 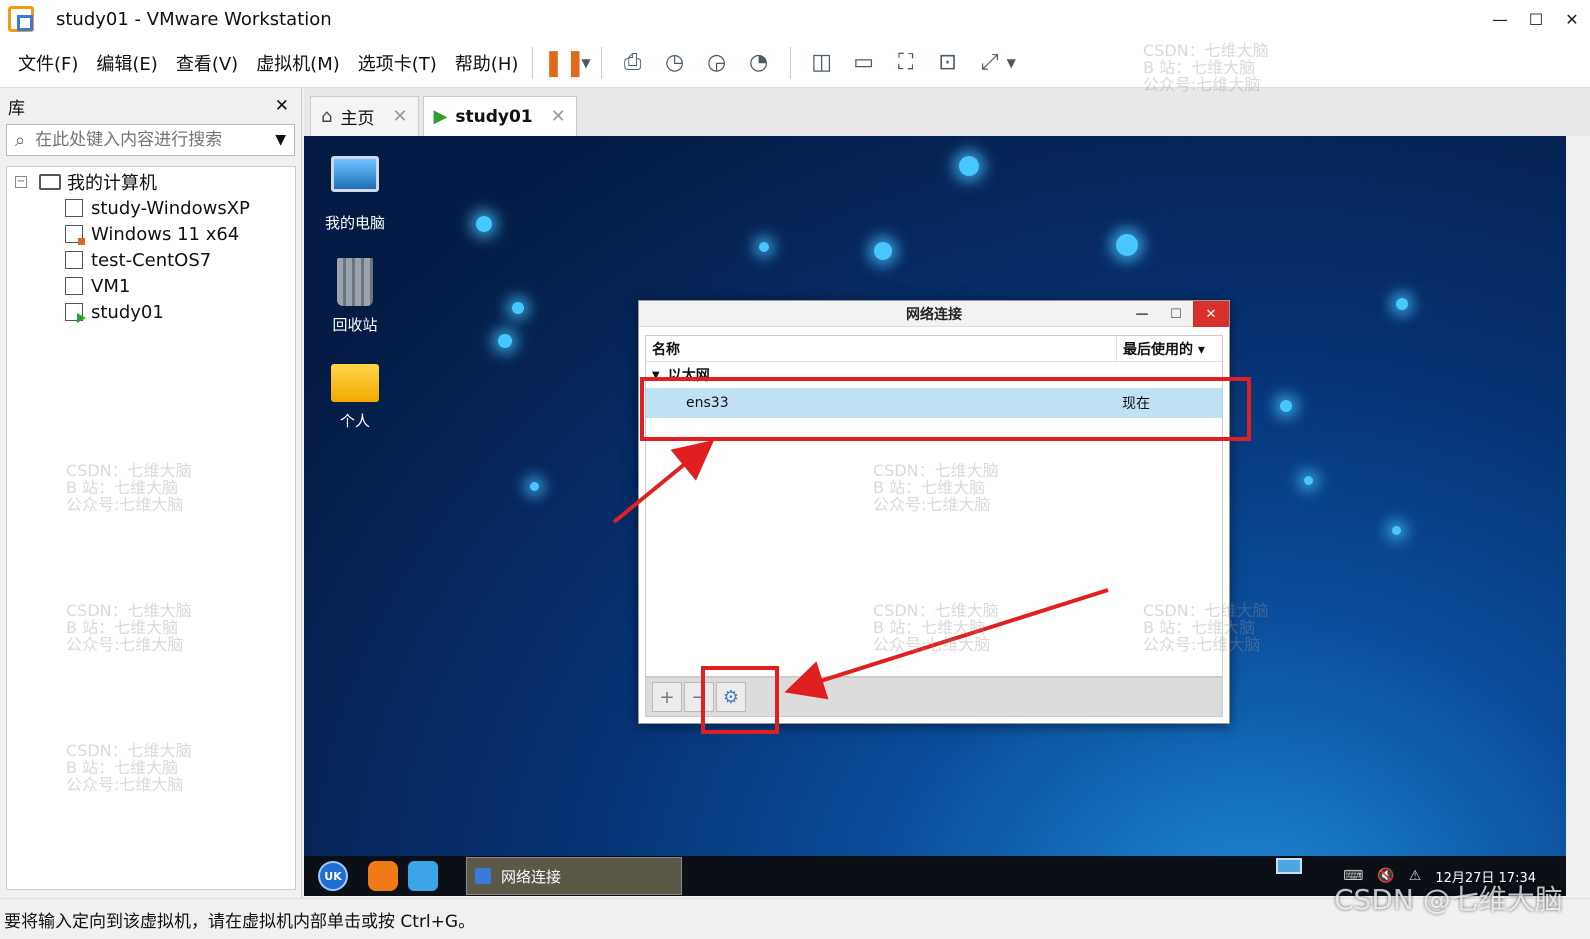 I want to click on tree-item-label: study-WindowsXP, so click(x=170, y=208).